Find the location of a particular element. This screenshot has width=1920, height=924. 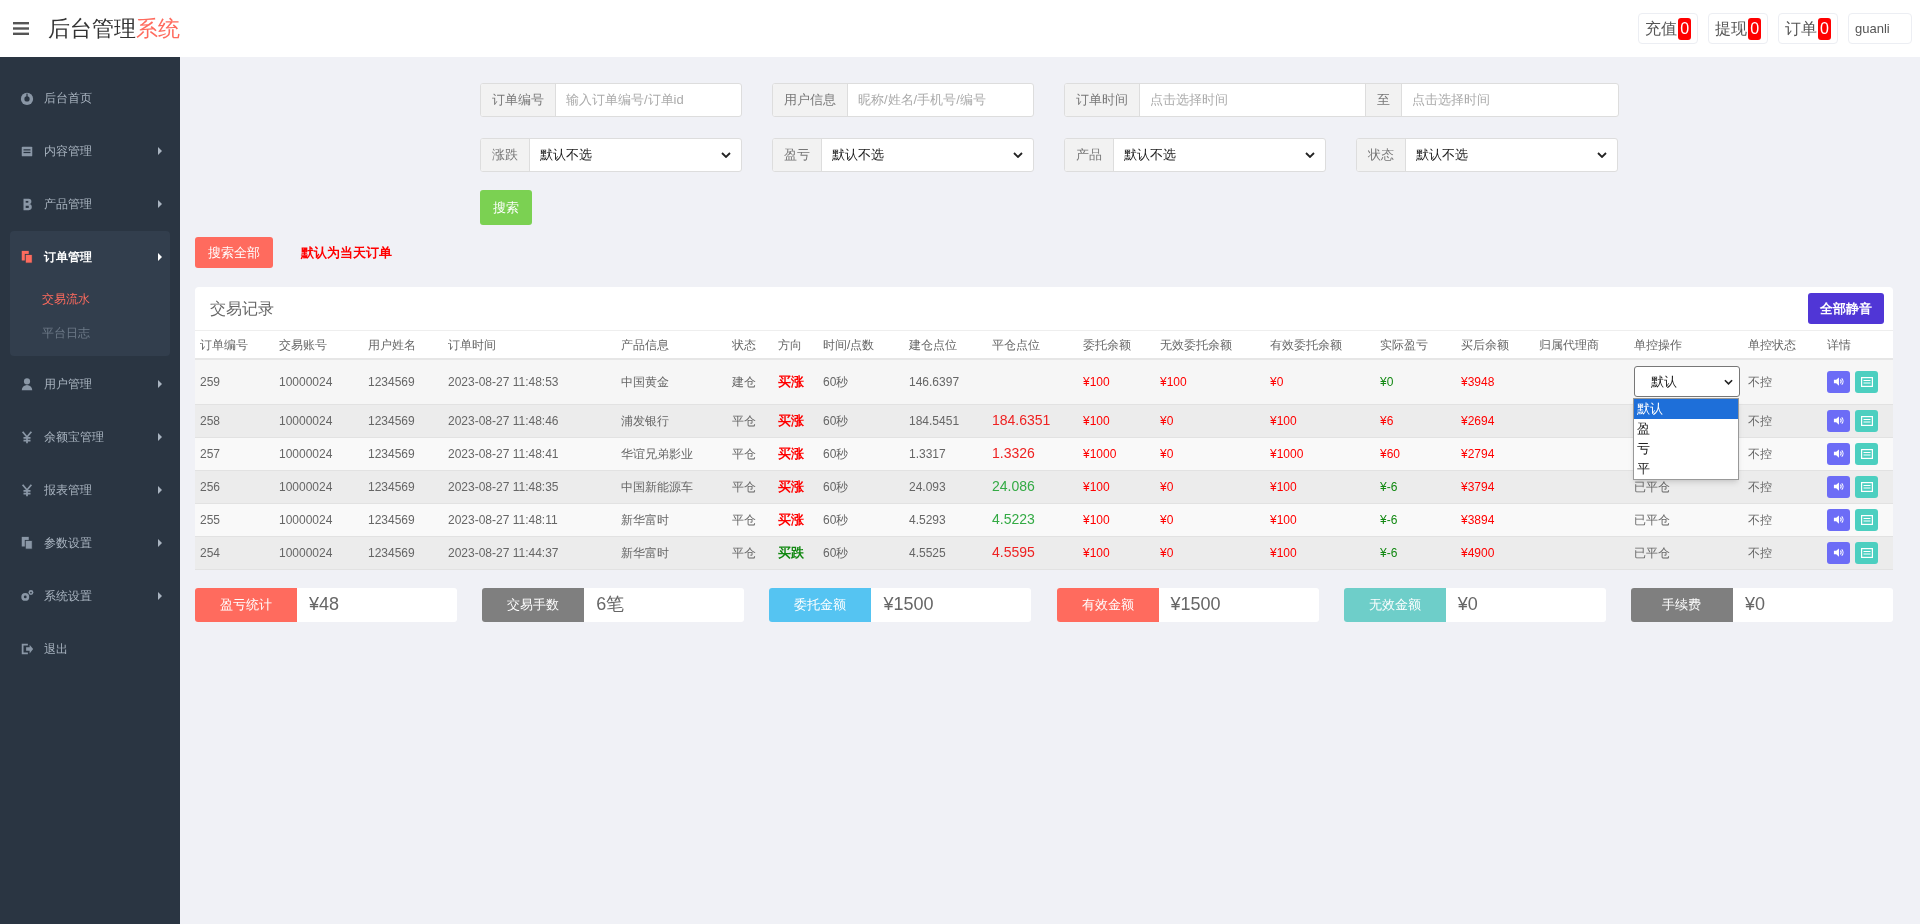

table-cell: 254 is located at coordinates (234, 552).